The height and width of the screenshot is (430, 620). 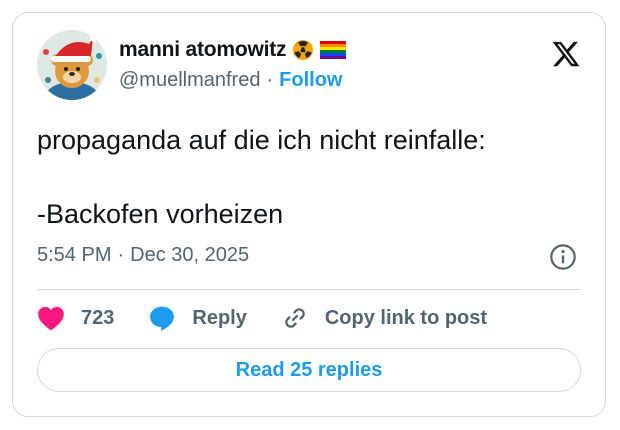 I want to click on radioactive-icon, so click(x=303, y=50).